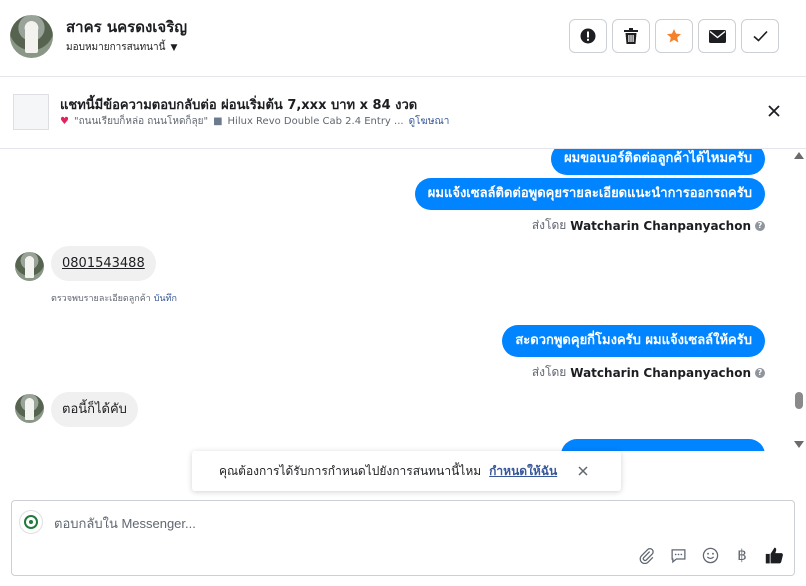 The height and width of the screenshot is (586, 806). What do you see at coordinates (116, 47) in the screenshot?
I see `assign-label: มอบหมายการสนทนานี้` at bounding box center [116, 47].